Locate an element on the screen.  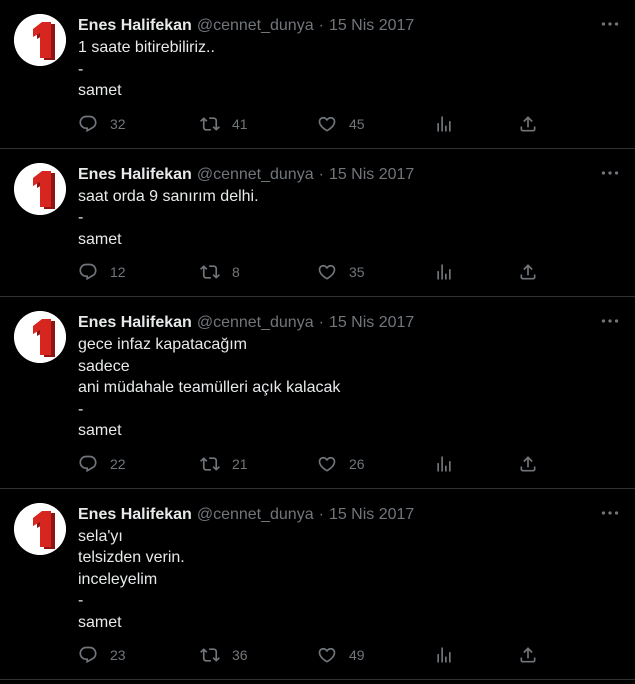
tweet-actions: 22 21 26 is located at coordinates (348, 464).